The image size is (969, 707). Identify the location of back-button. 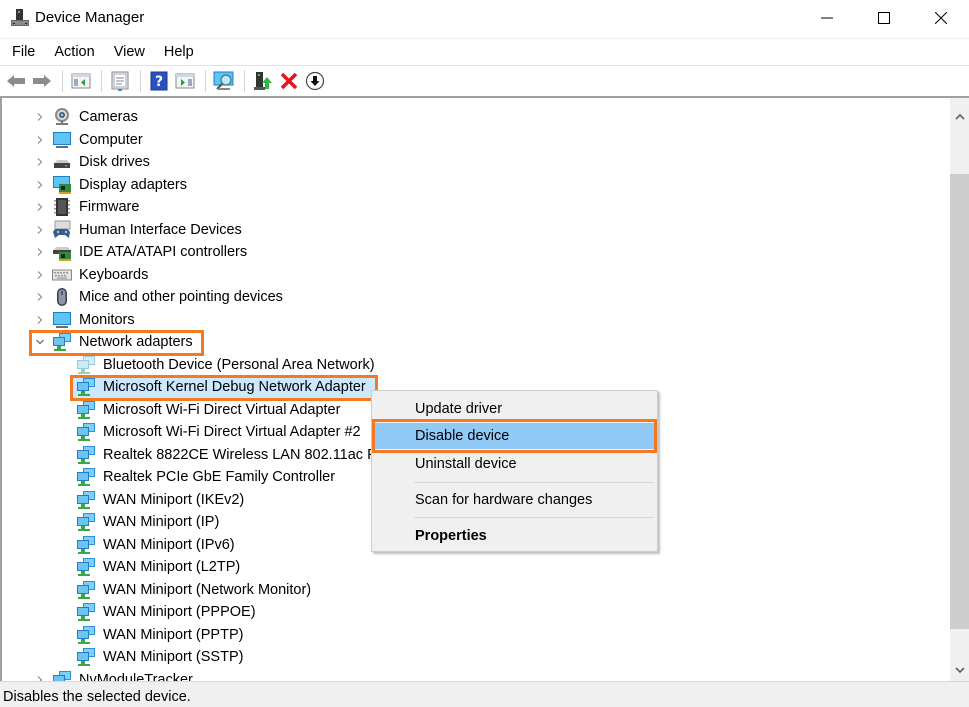
(16, 81).